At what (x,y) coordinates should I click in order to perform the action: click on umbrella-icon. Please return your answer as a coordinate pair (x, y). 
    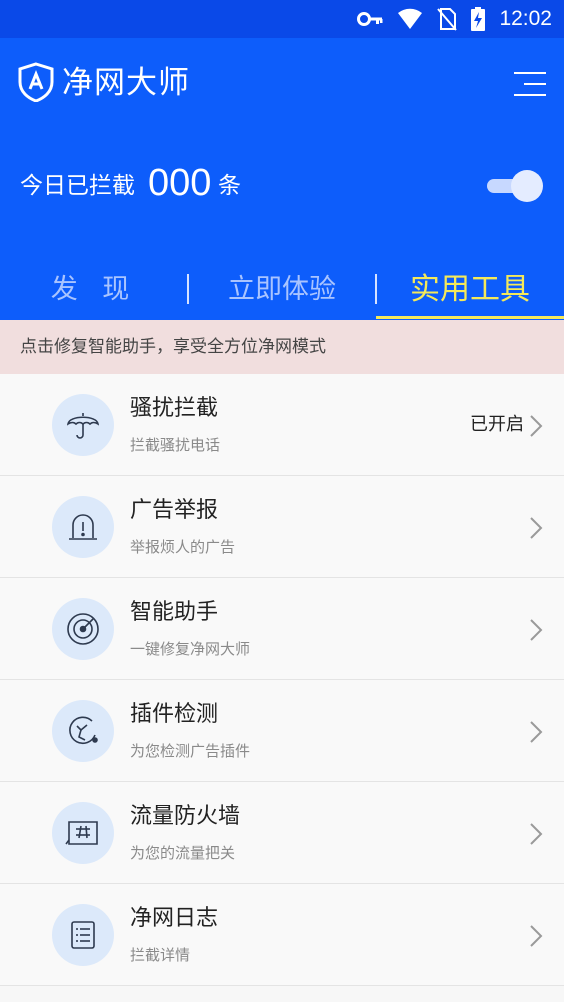
    Looking at the image, I should click on (83, 426).